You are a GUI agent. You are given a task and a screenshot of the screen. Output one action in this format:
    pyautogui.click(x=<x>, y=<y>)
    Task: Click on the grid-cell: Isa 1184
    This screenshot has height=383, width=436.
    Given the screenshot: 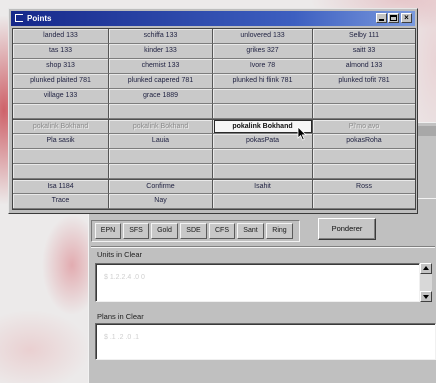 What is the action you would take?
    pyautogui.click(x=61, y=186)
    